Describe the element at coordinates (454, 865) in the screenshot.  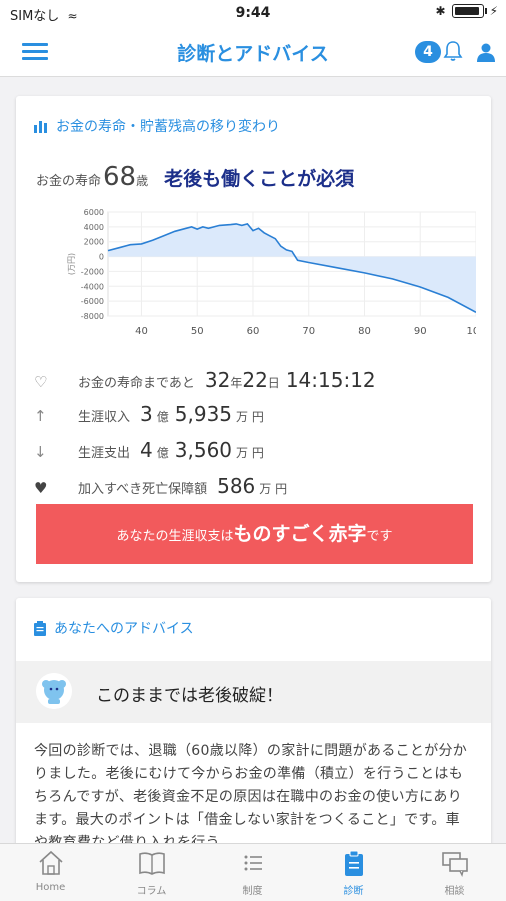
I see `chat-icon` at that location.